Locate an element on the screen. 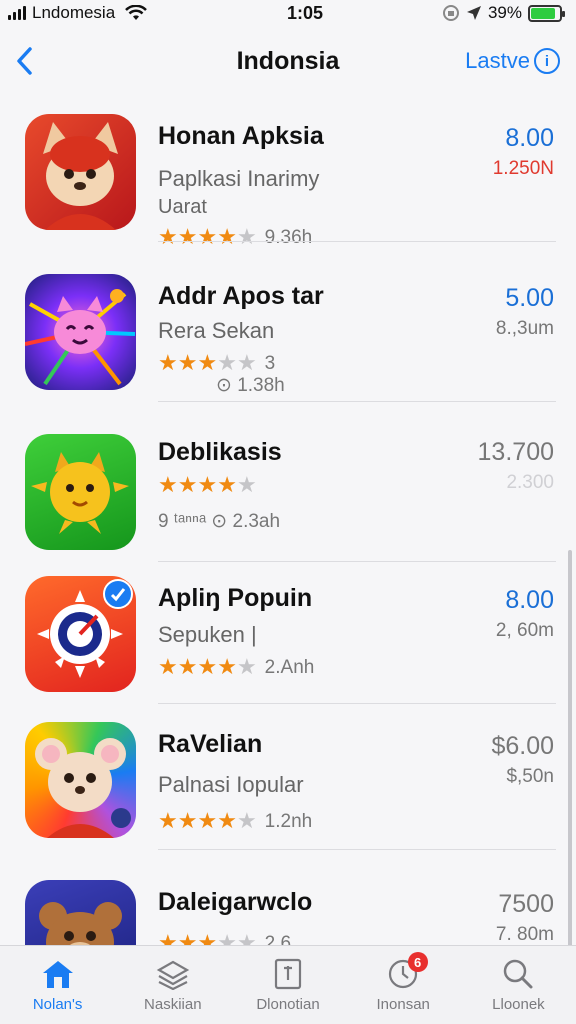  tab-label: Dlonotian is located at coordinates (288, 1004).